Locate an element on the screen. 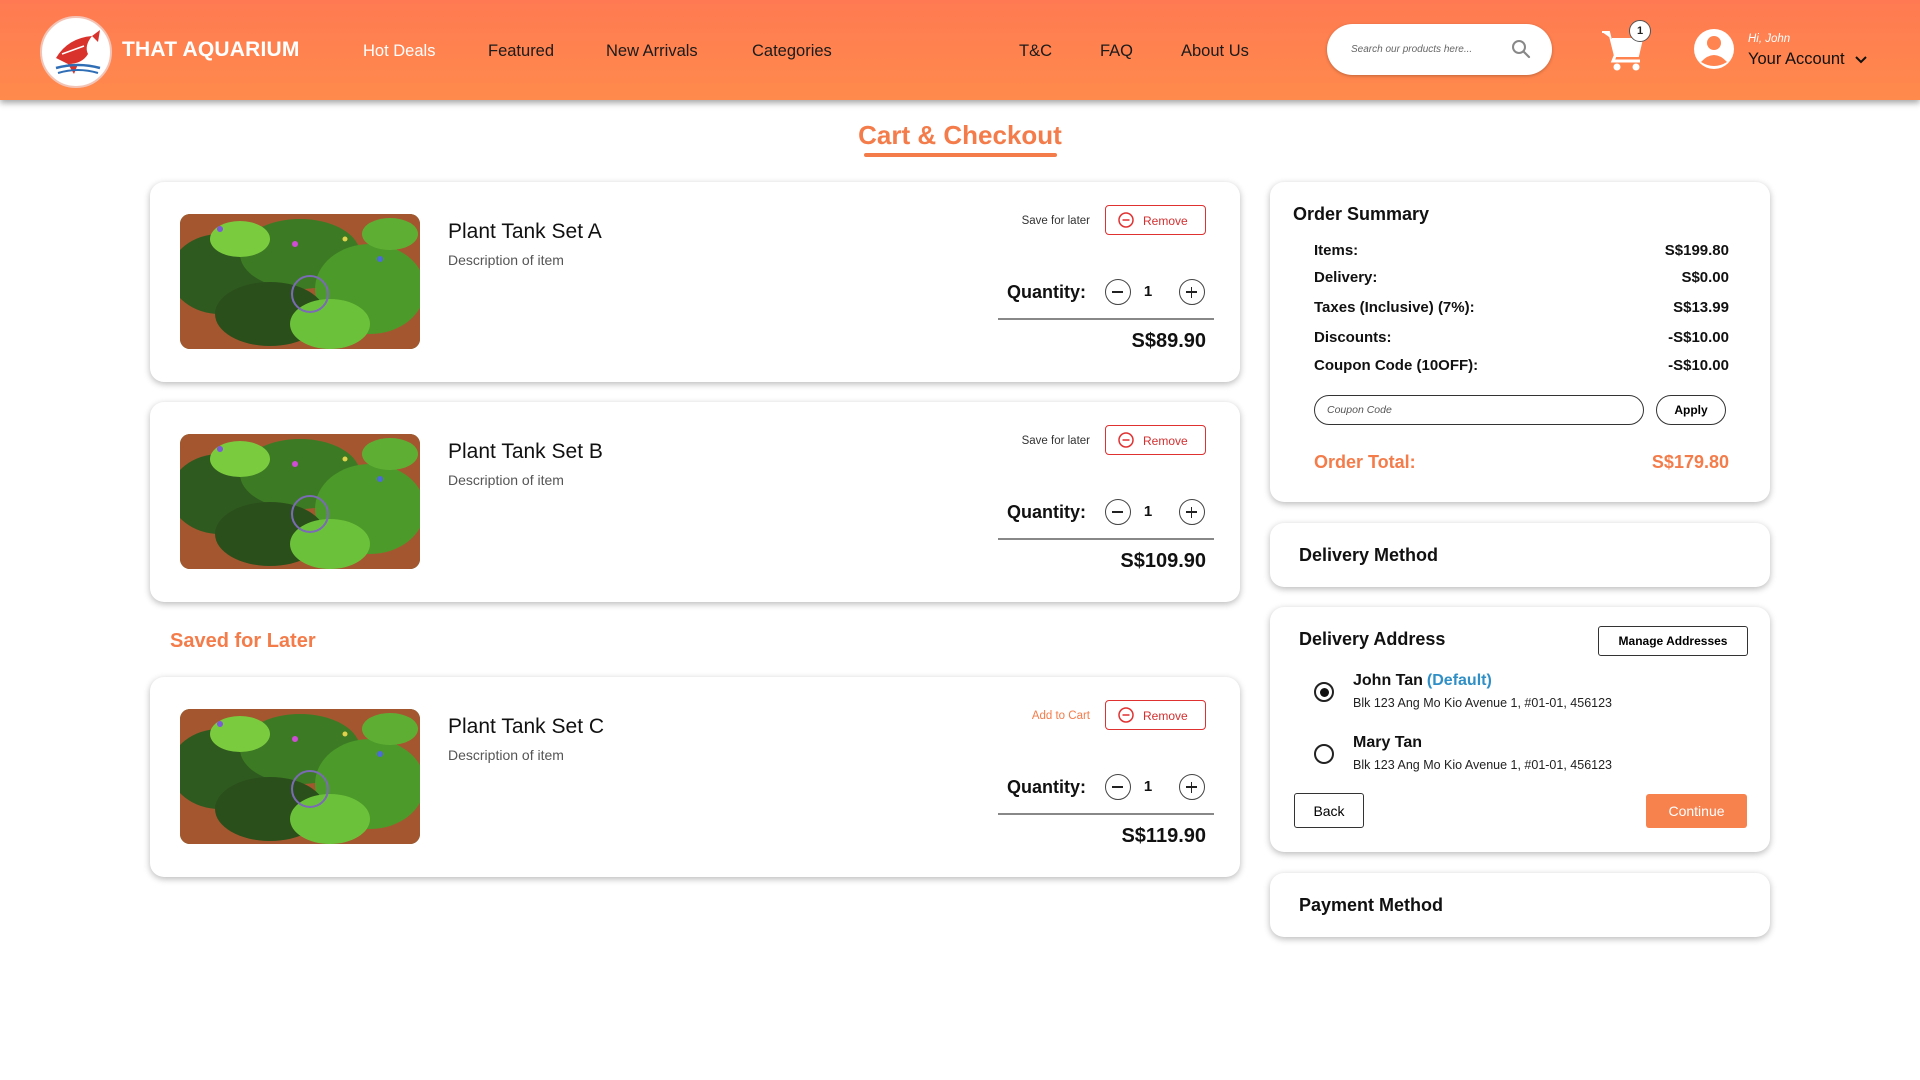 The height and width of the screenshot is (1080, 1920). payment-method-section: Payment Method is located at coordinates (1520, 905).